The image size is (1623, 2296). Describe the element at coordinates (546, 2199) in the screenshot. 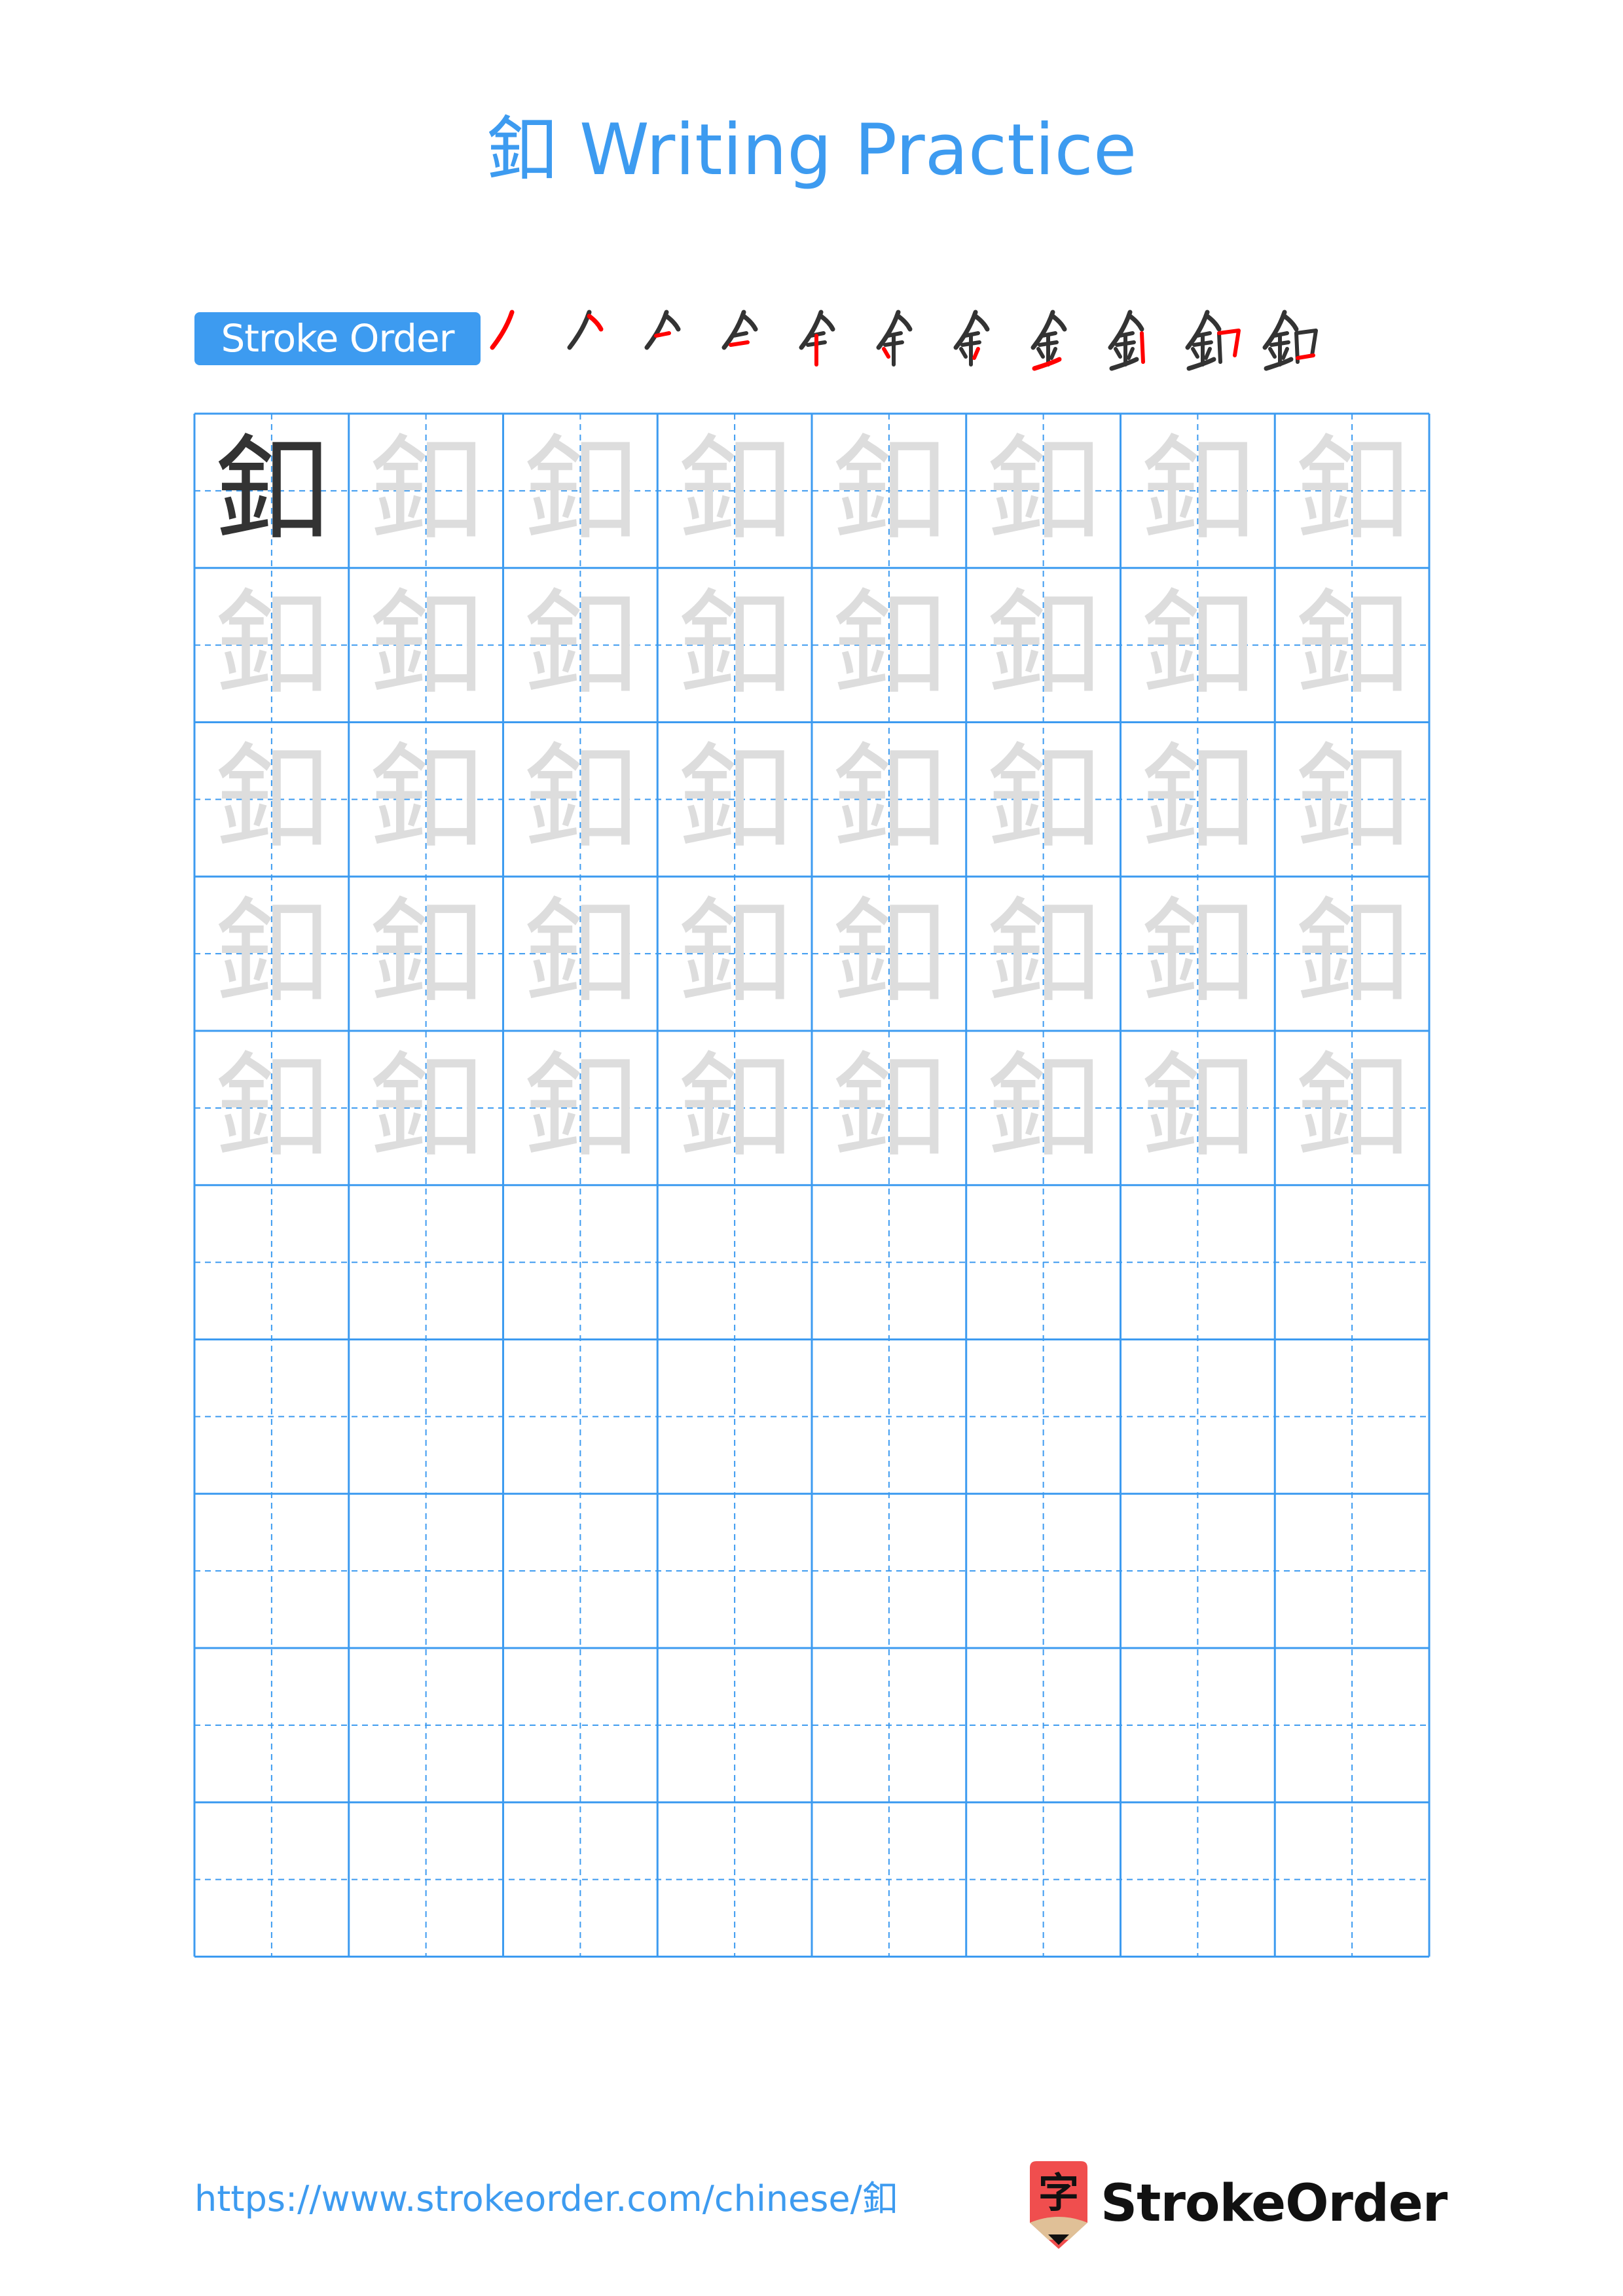

I see `footer-url-link: https://www.strokeorder.com/chinese/釦` at that location.